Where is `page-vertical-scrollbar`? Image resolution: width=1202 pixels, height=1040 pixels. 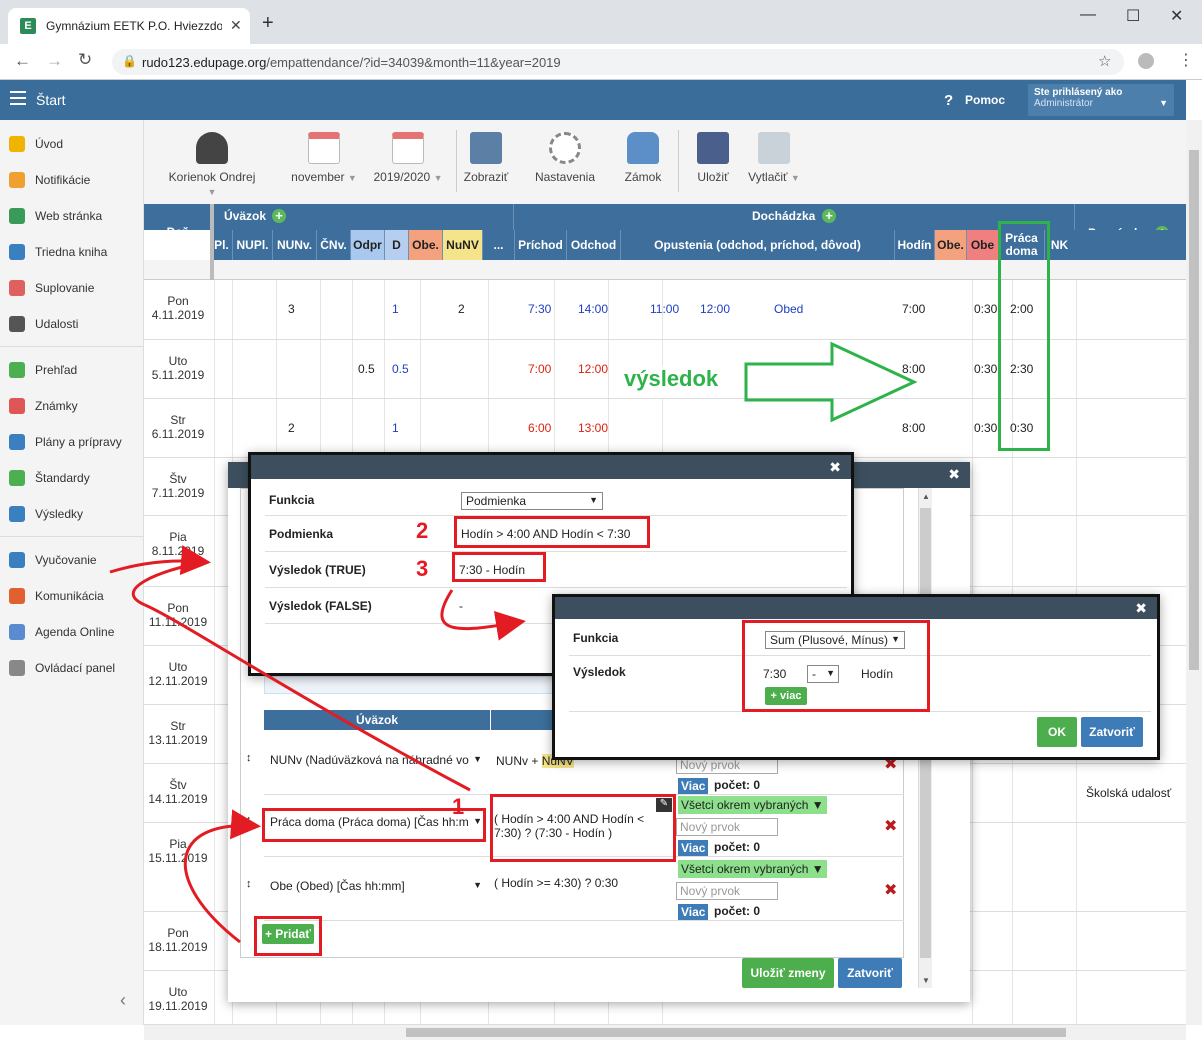 page-vertical-scrollbar is located at coordinates (1194, 572).